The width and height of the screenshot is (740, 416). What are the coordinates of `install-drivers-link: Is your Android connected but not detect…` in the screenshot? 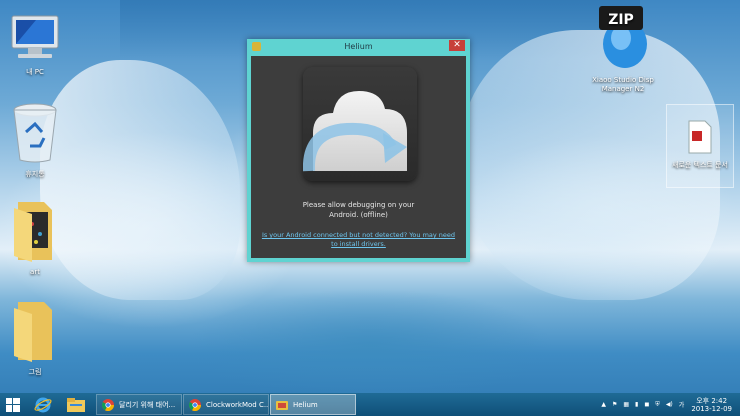 It's located at (358, 240).